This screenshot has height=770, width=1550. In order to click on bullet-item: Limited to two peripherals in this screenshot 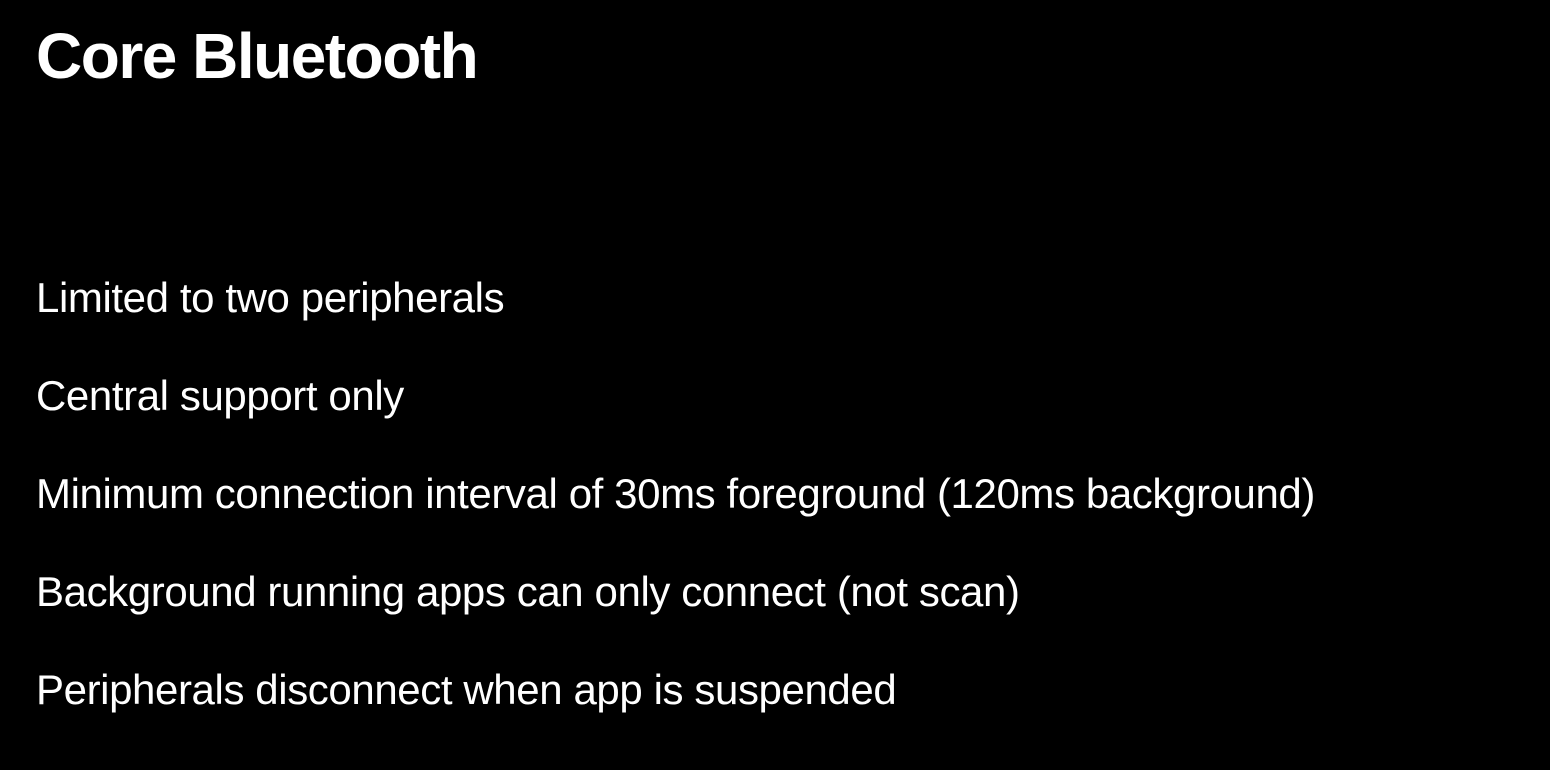, I will do `click(270, 297)`.